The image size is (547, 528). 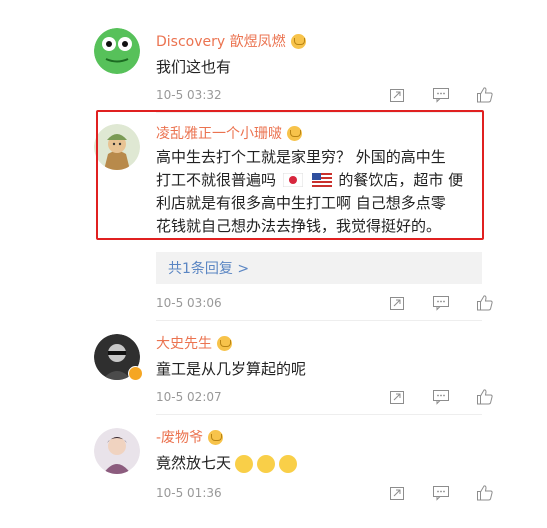 I want to click on user-row: 大史先生, so click(x=194, y=343).